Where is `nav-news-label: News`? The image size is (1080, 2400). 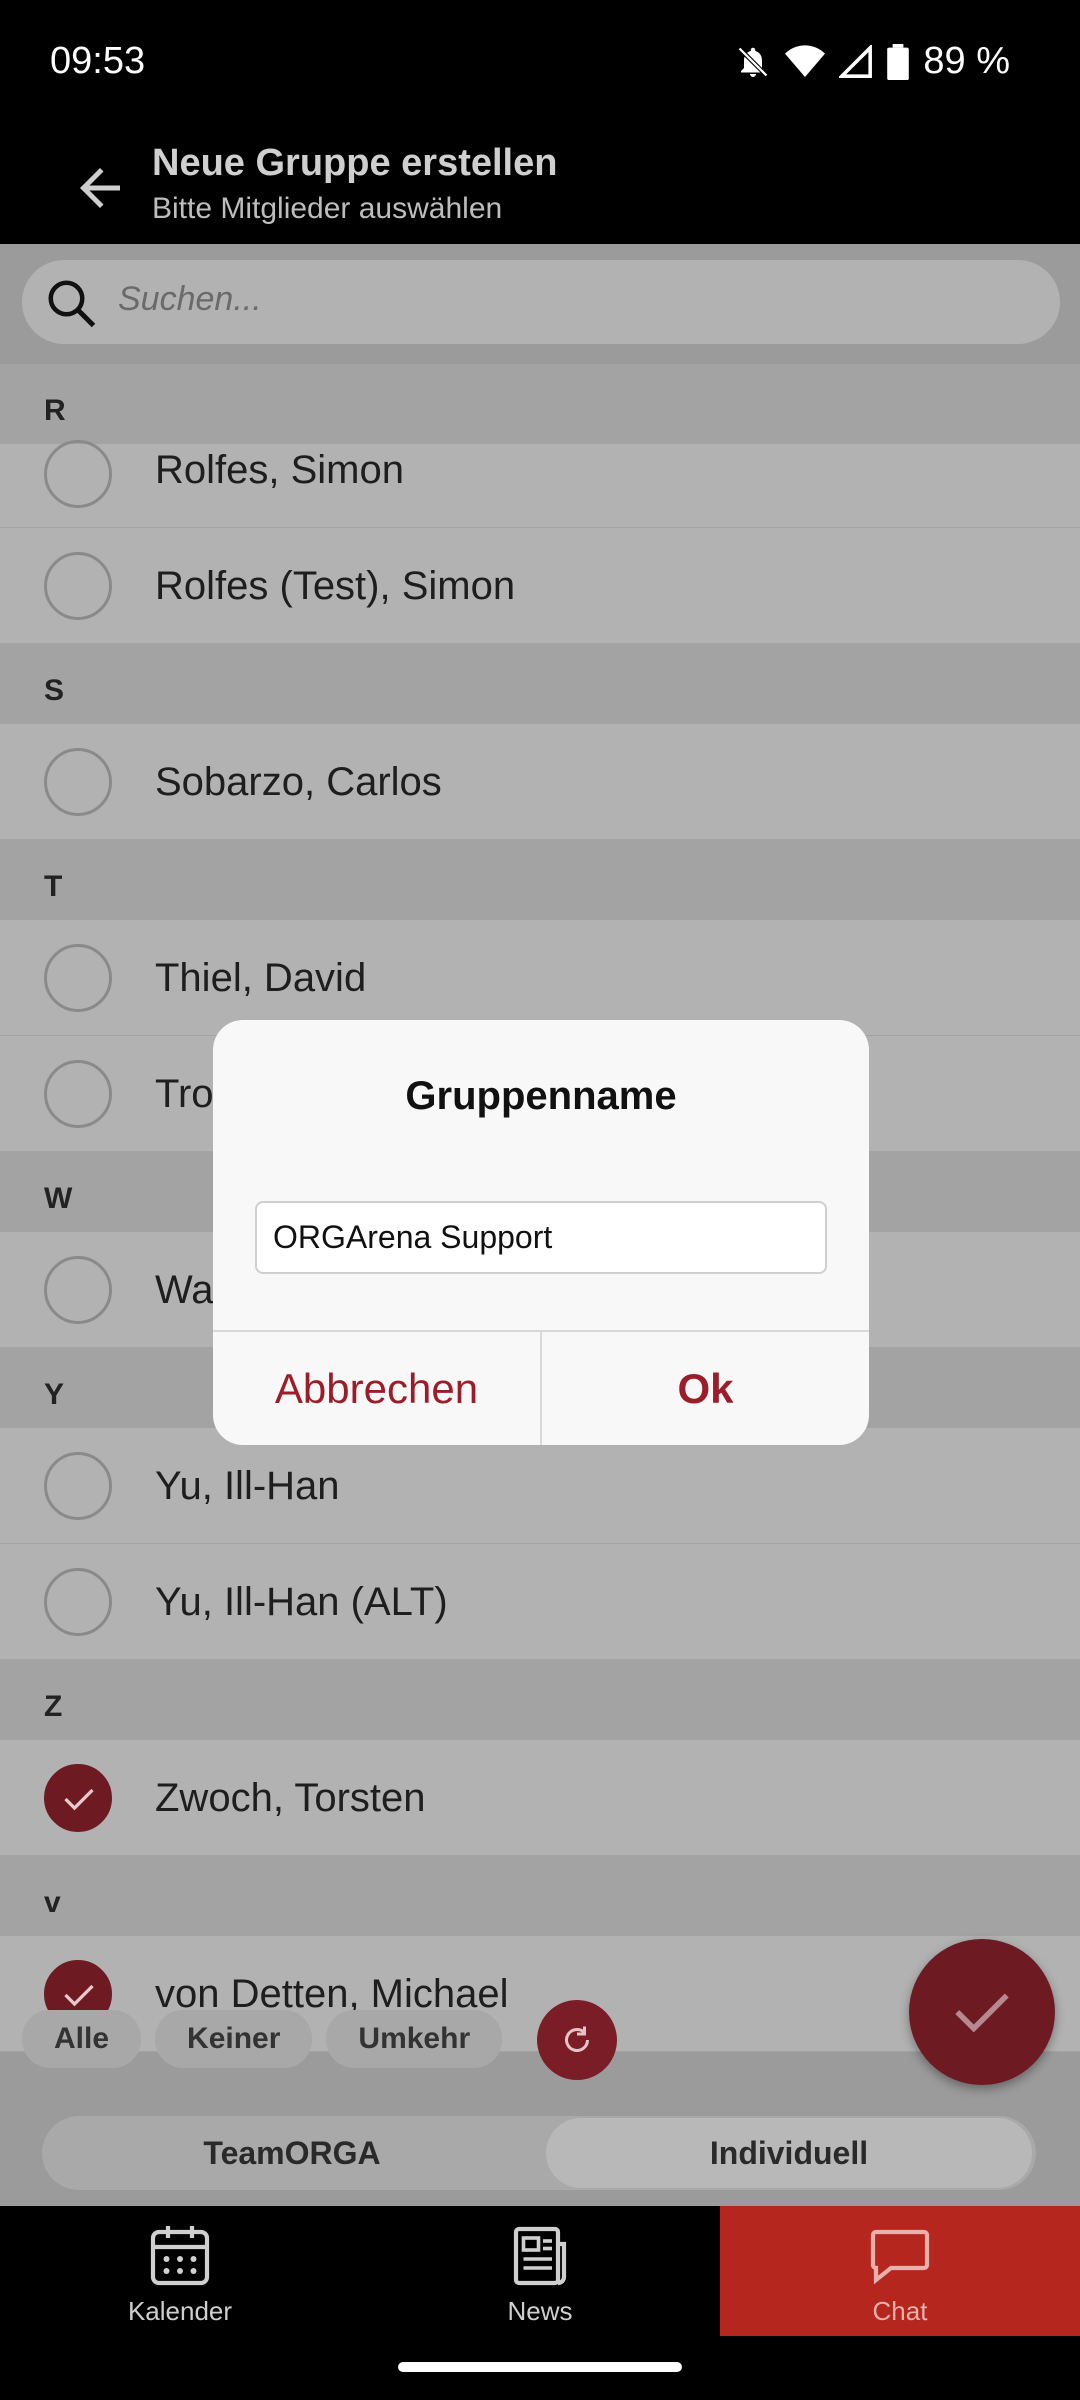
nav-news-label: News is located at coordinates (540, 2311).